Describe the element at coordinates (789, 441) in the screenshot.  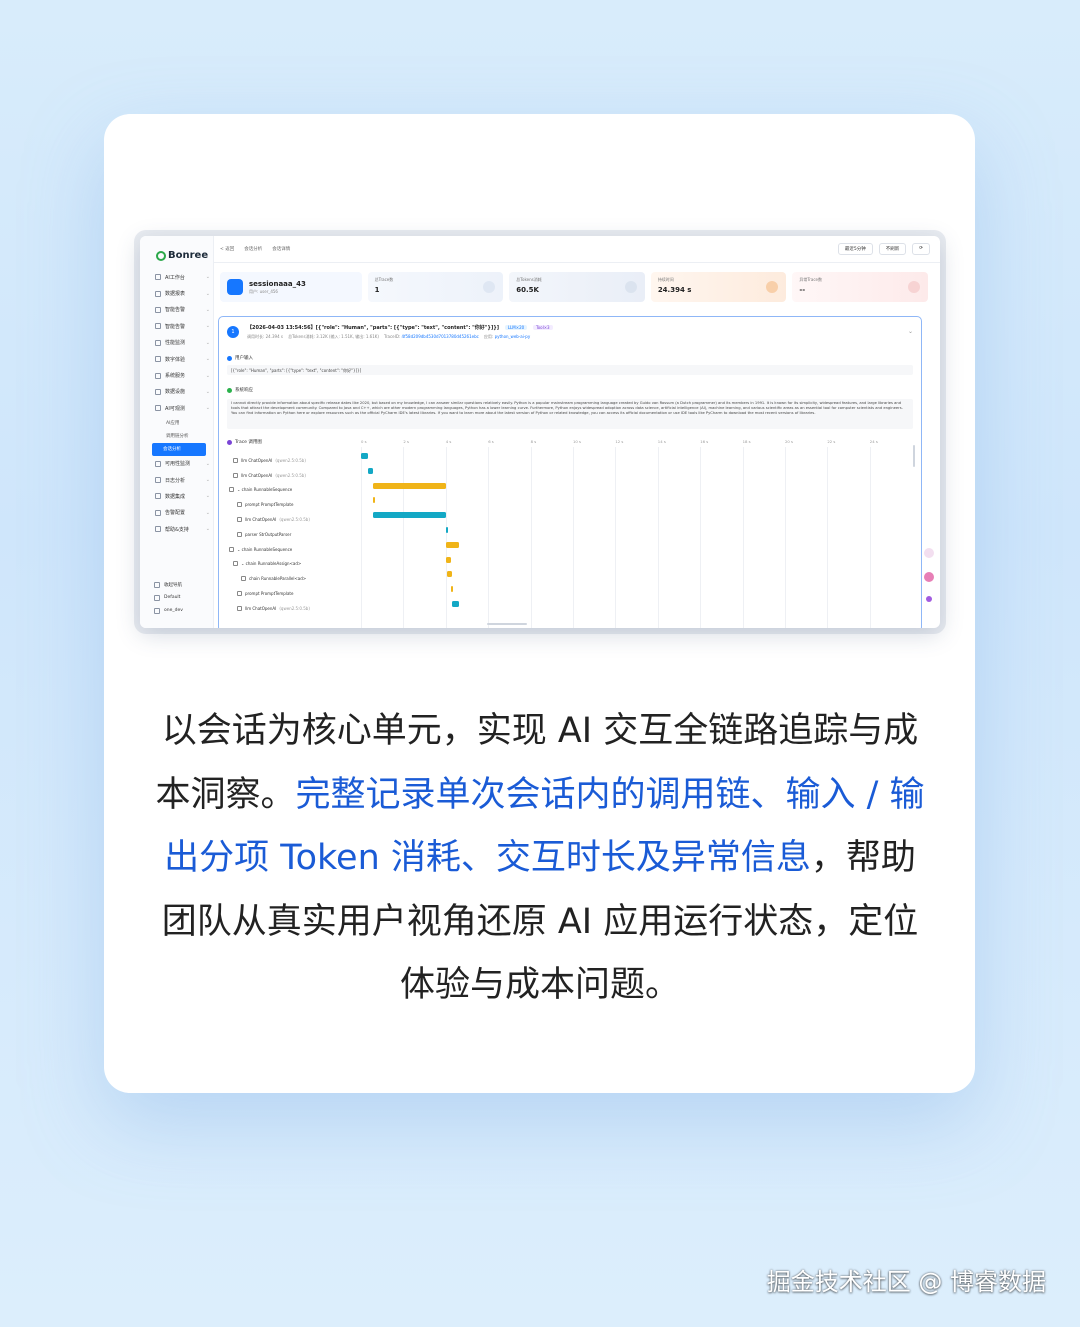
I see `x-tick-label: 20 s` at that location.